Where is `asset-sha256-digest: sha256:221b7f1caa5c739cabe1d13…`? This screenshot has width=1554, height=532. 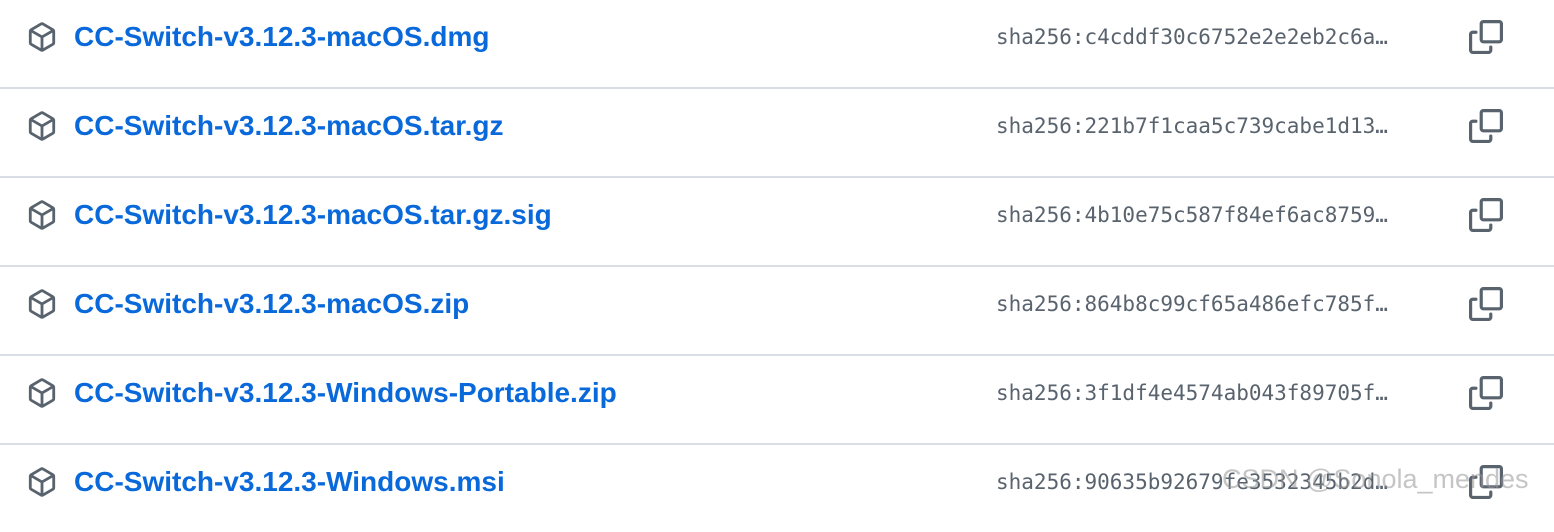
asset-sha256-digest: sha256:221b7f1caa5c739cabe1d13… is located at coordinates (1192, 126).